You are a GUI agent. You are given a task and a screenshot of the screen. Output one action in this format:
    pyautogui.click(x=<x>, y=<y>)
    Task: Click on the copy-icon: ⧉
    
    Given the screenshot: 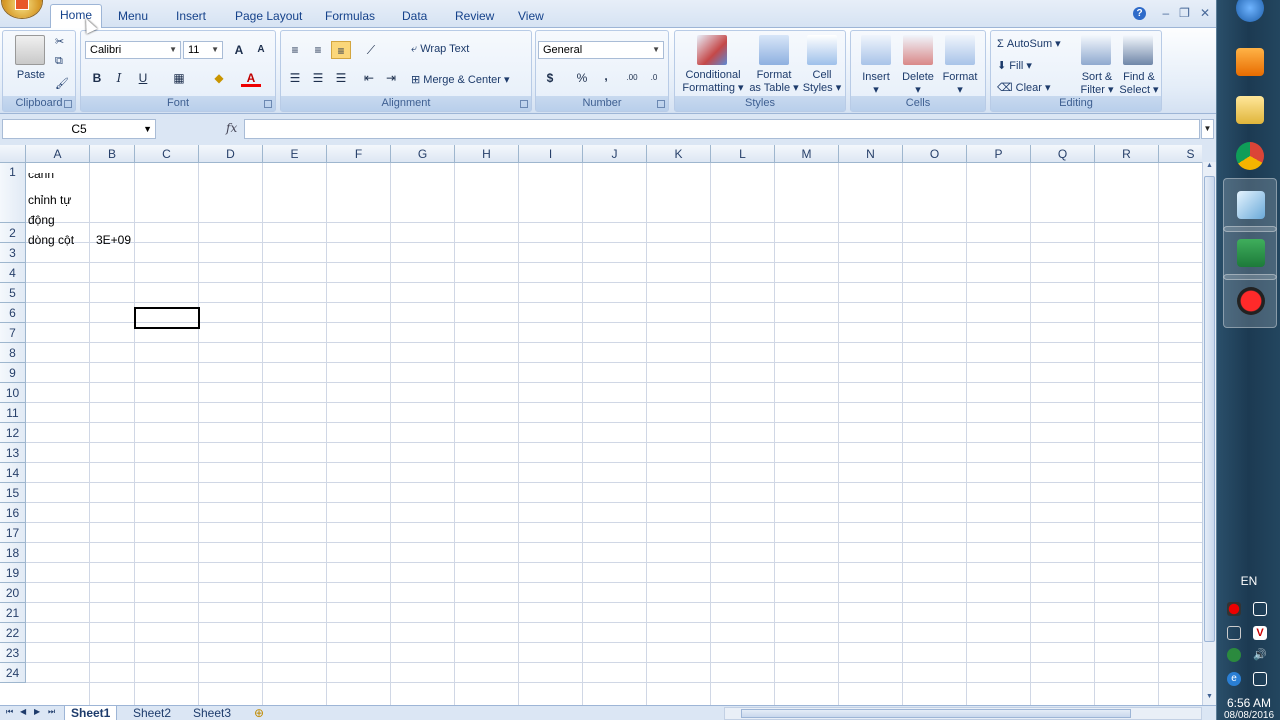 What is the action you would take?
    pyautogui.click(x=59, y=61)
    